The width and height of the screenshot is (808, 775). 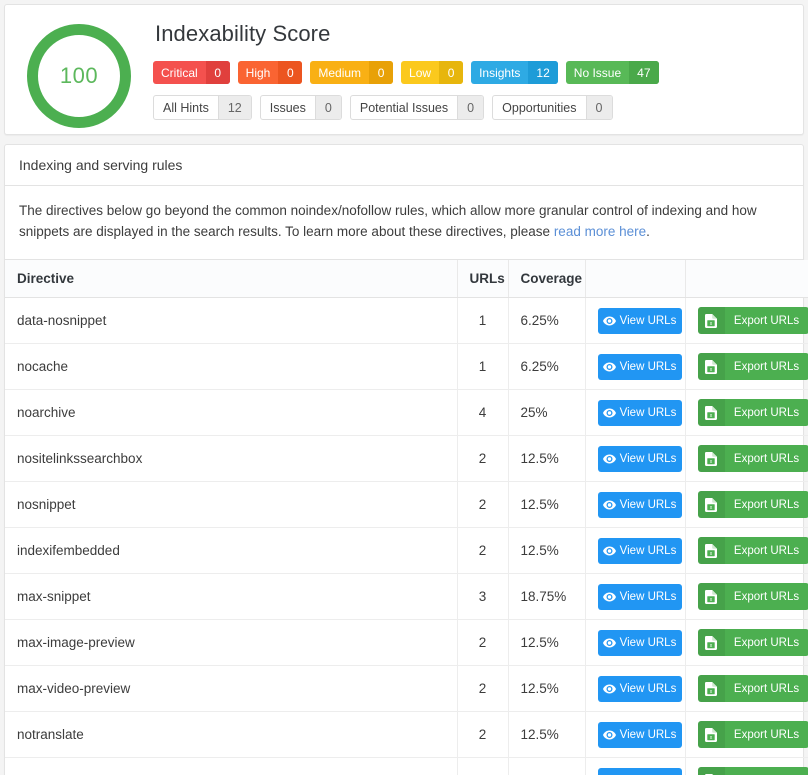 I want to click on column-header-urls: URLs, so click(x=483, y=279).